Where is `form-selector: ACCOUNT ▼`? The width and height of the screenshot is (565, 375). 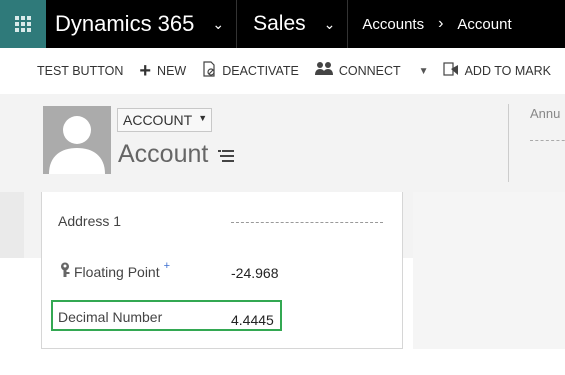
form-selector: ACCOUNT ▼ is located at coordinates (164, 120).